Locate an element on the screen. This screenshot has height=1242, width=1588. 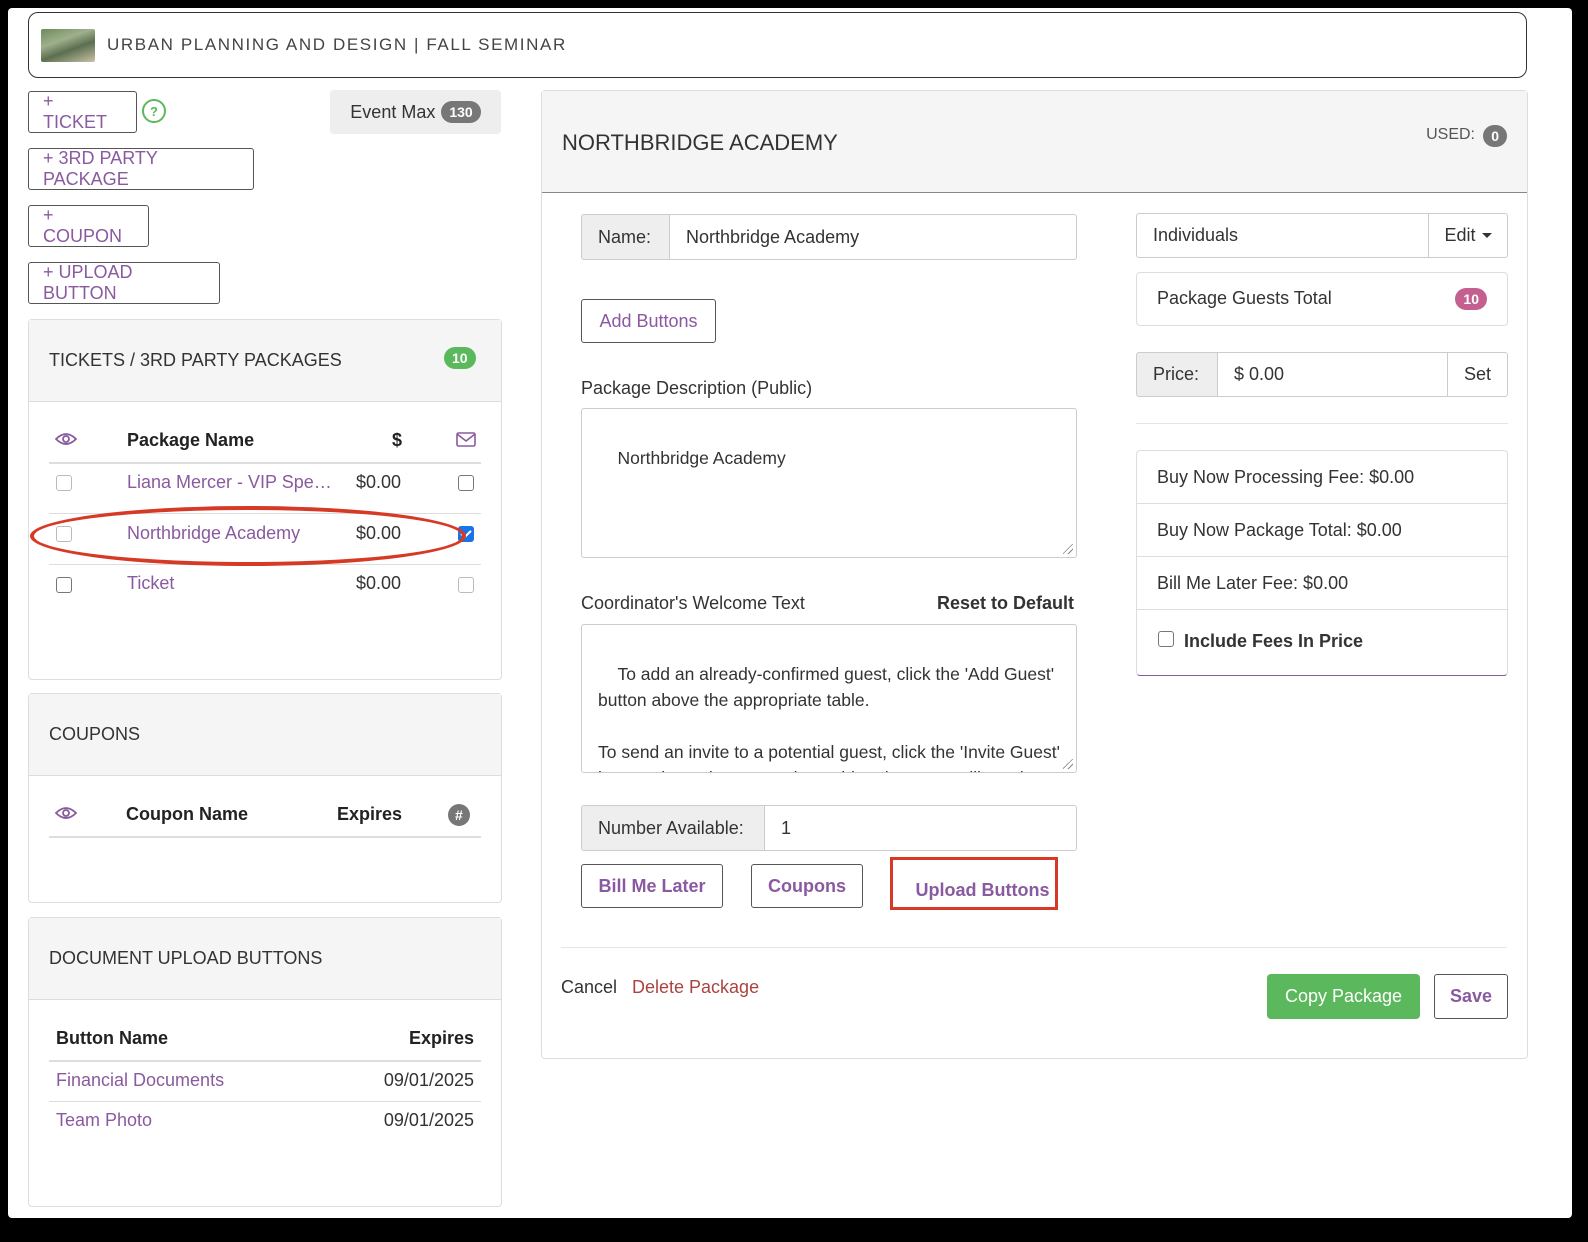
tickets-panel-title: TICKETS / 3RD PARTY PACKAGES is located at coordinates (195, 360).